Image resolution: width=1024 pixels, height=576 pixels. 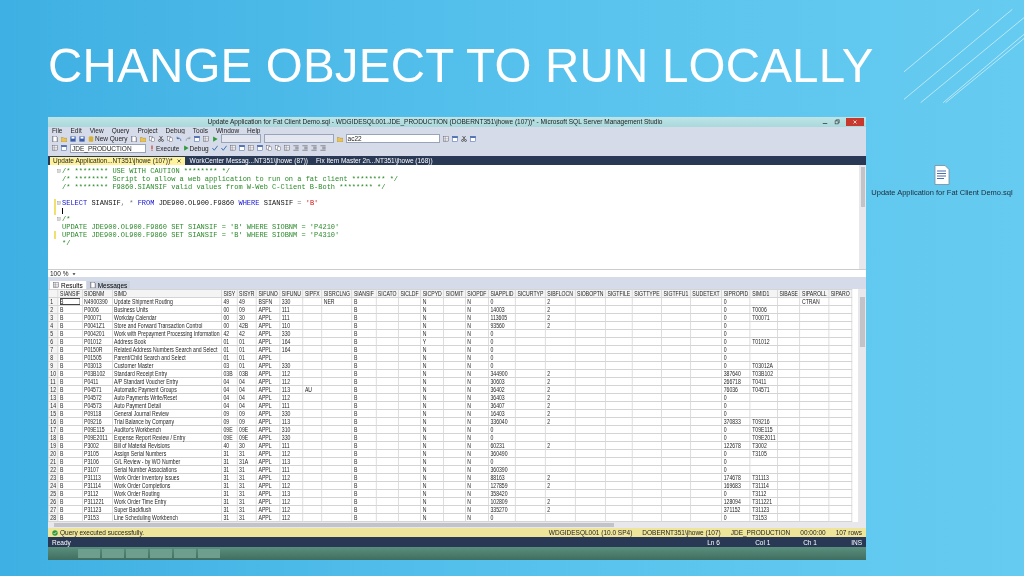 I want to click on exclamation-icon, so click(x=152, y=148).